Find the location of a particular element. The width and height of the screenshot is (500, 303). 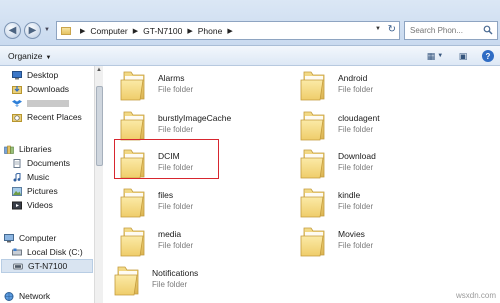

folder-name: cloudagent is located at coordinates (359, 118).